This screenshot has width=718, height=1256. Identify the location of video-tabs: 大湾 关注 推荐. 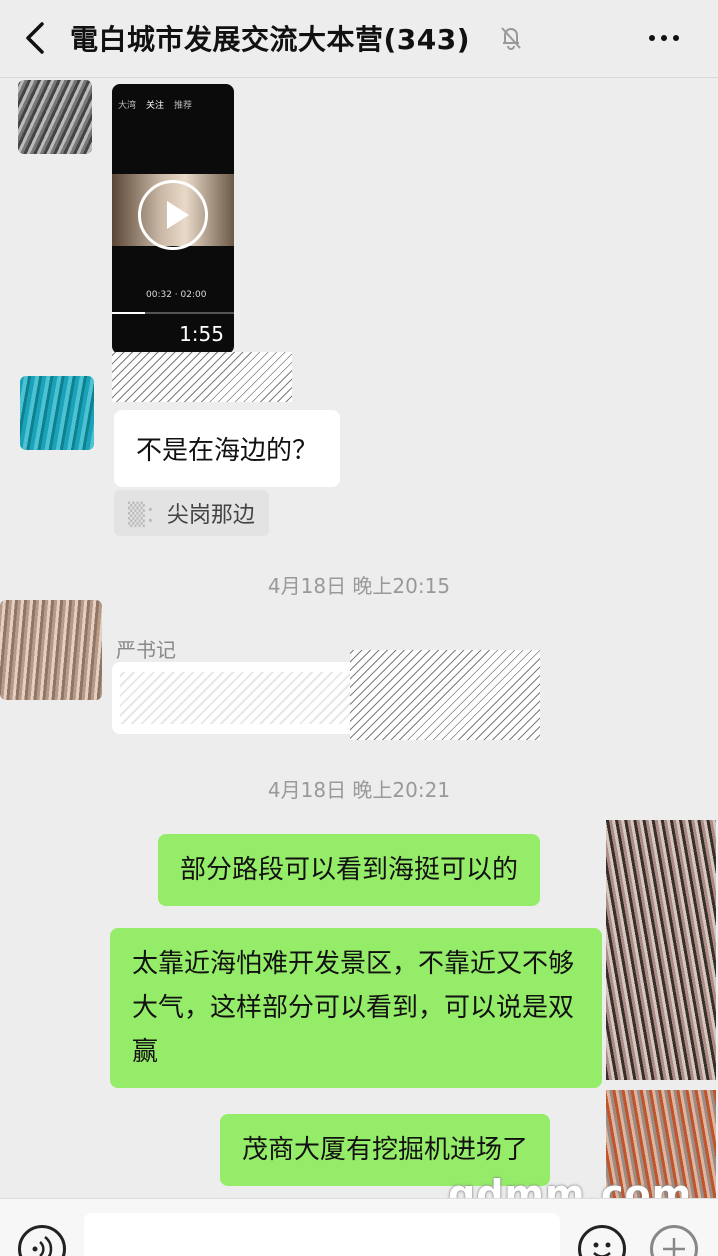
(155, 104).